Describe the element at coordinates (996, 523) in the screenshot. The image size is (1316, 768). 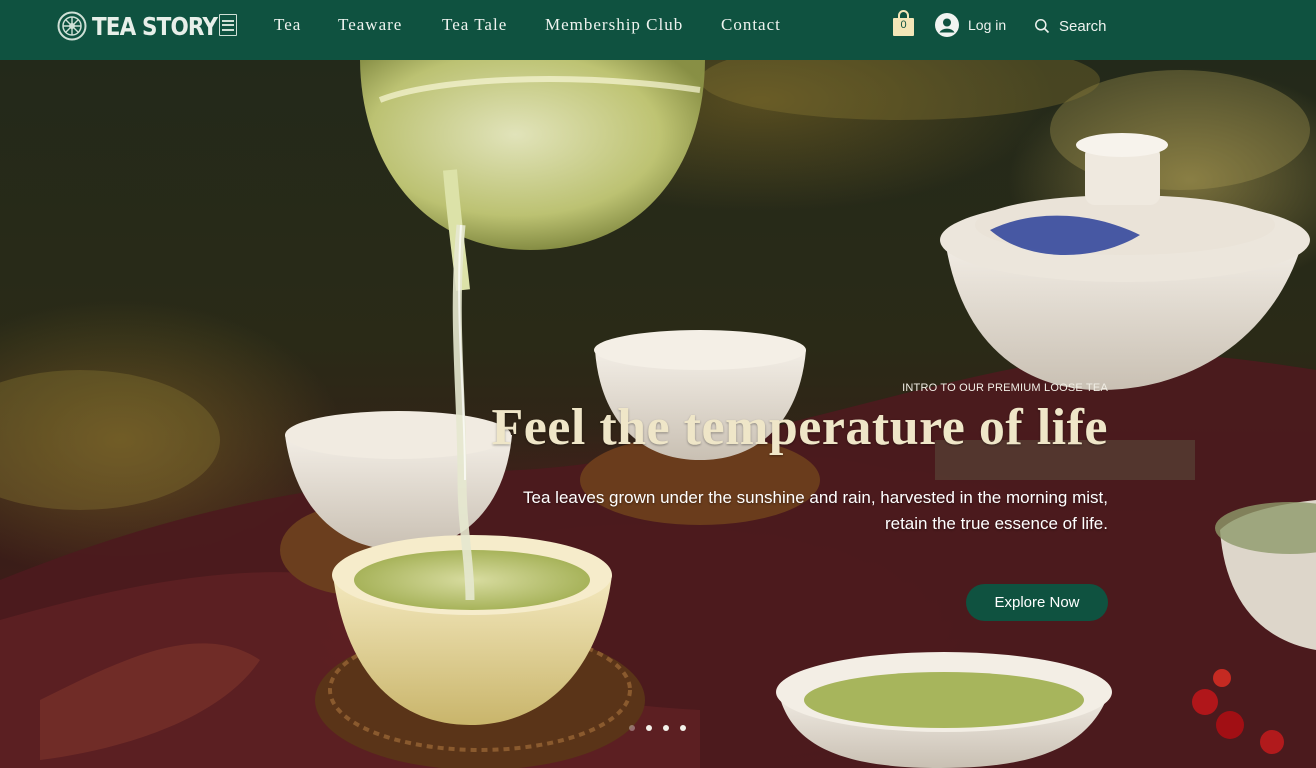
I see `hero-subtext-line2: retain the true essence of life.` at that location.